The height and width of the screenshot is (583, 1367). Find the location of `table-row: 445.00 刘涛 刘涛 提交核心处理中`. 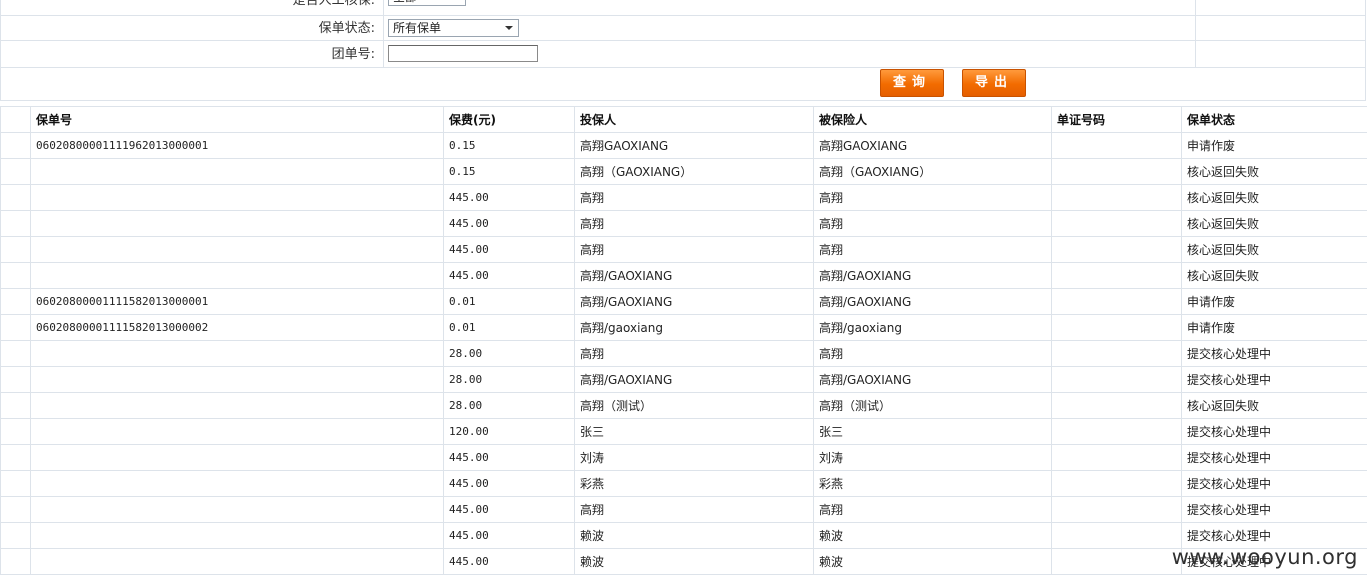

table-row: 445.00 刘涛 刘涛 提交核心处理中 is located at coordinates (683, 457).